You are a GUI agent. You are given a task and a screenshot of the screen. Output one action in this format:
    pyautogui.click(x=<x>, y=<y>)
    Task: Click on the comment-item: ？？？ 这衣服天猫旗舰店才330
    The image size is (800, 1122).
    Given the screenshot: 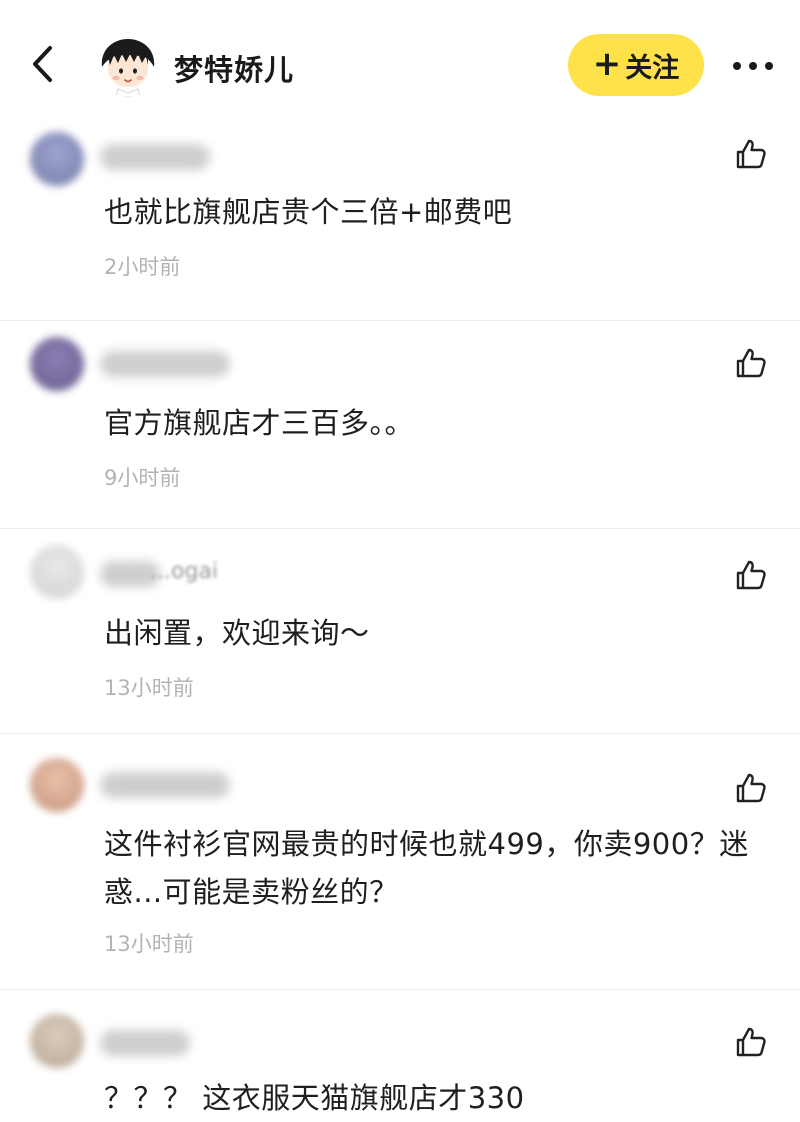 What is the action you would take?
    pyautogui.click(x=400, y=1052)
    